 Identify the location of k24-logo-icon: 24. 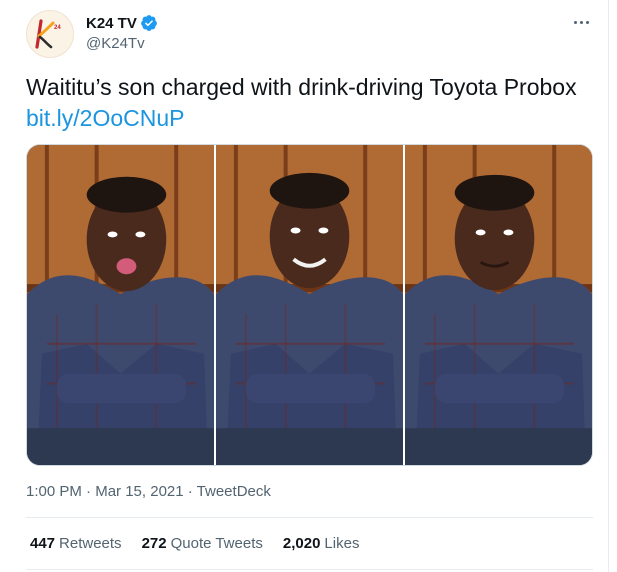
(48, 34).